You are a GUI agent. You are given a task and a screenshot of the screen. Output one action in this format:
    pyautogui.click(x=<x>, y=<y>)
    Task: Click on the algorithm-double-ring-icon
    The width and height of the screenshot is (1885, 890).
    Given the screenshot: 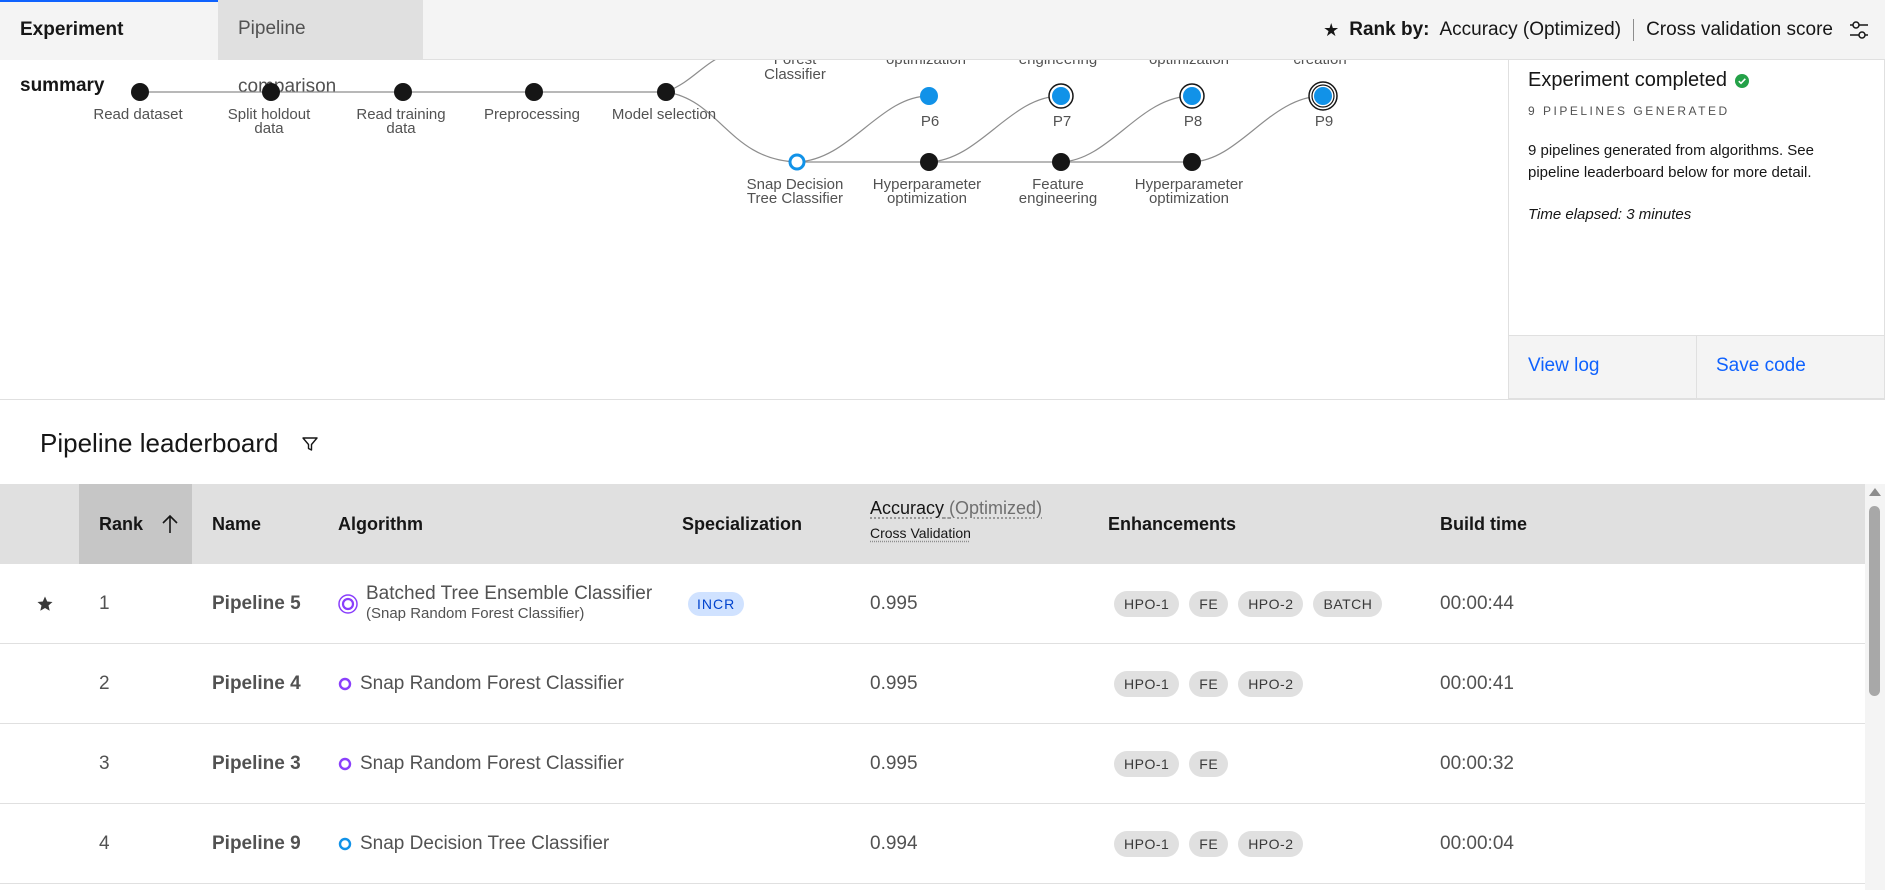 What is the action you would take?
    pyautogui.click(x=348, y=604)
    